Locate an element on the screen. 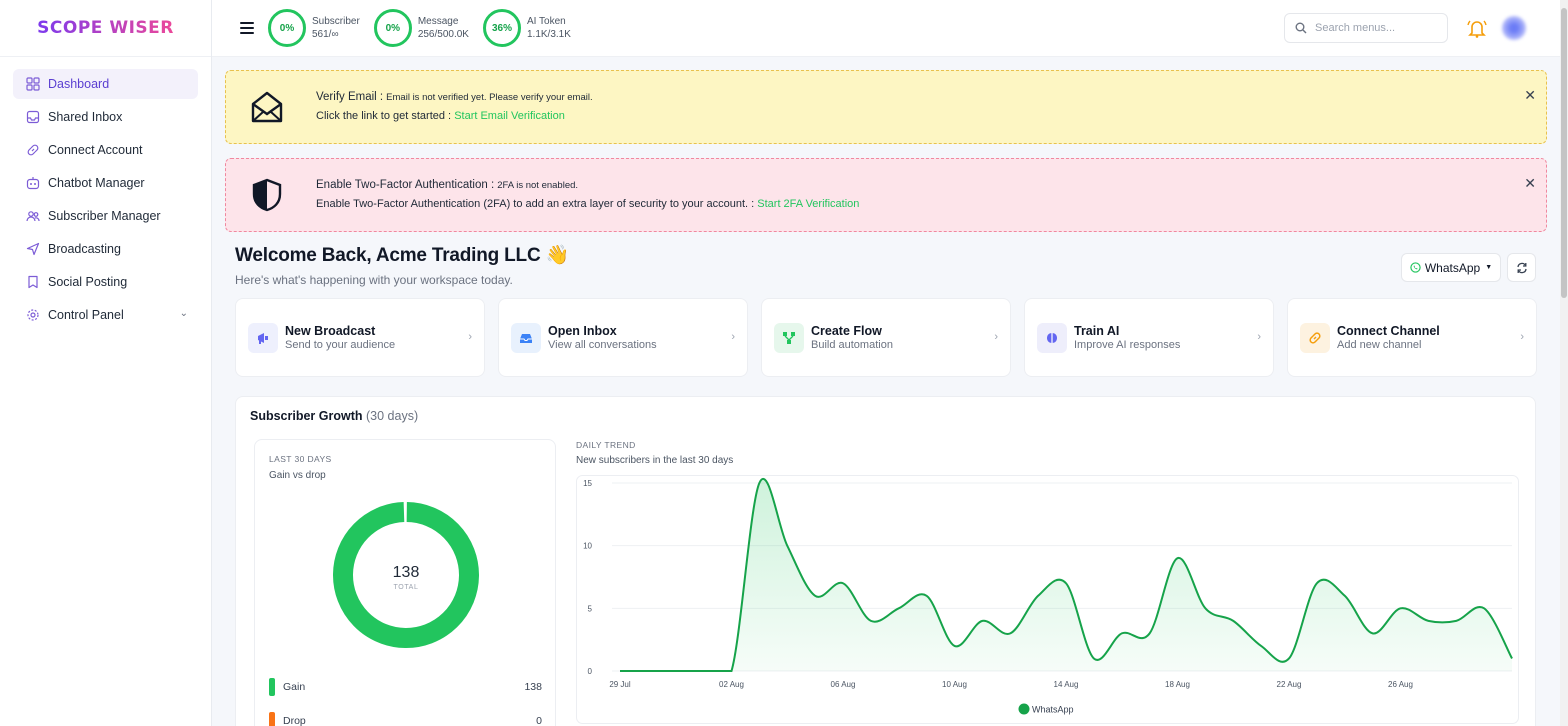  quick-action-create-flow: Create Flow Build automation › is located at coordinates (886, 337).